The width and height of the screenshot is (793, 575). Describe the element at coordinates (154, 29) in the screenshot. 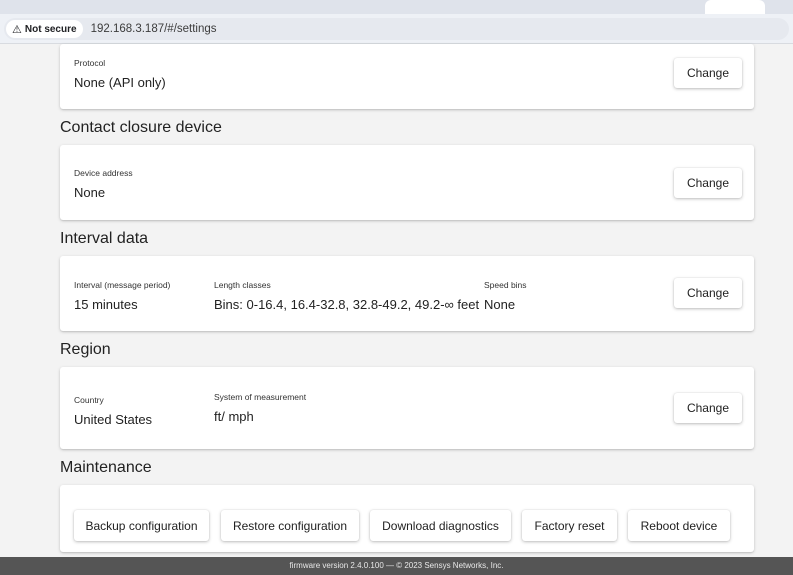

I see `url-text: 192.168.3.187/#/settings` at that location.